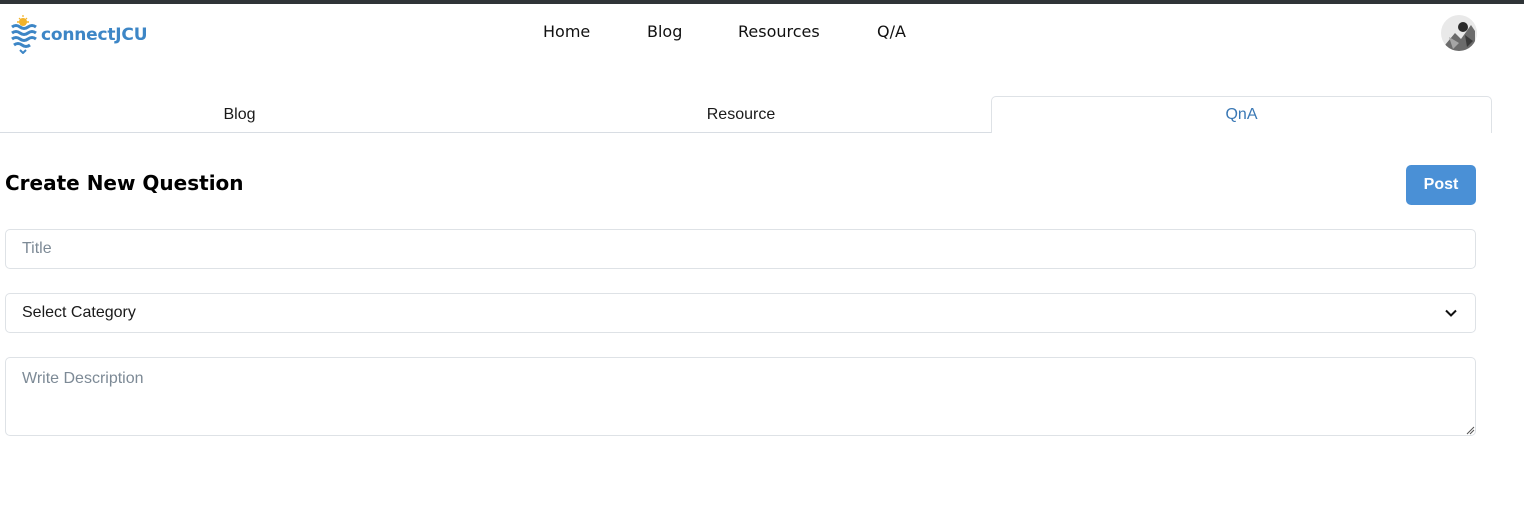 This screenshot has width=1524, height=509. Describe the element at coordinates (24, 34) in the screenshot. I see `logo-waves-icon` at that location.